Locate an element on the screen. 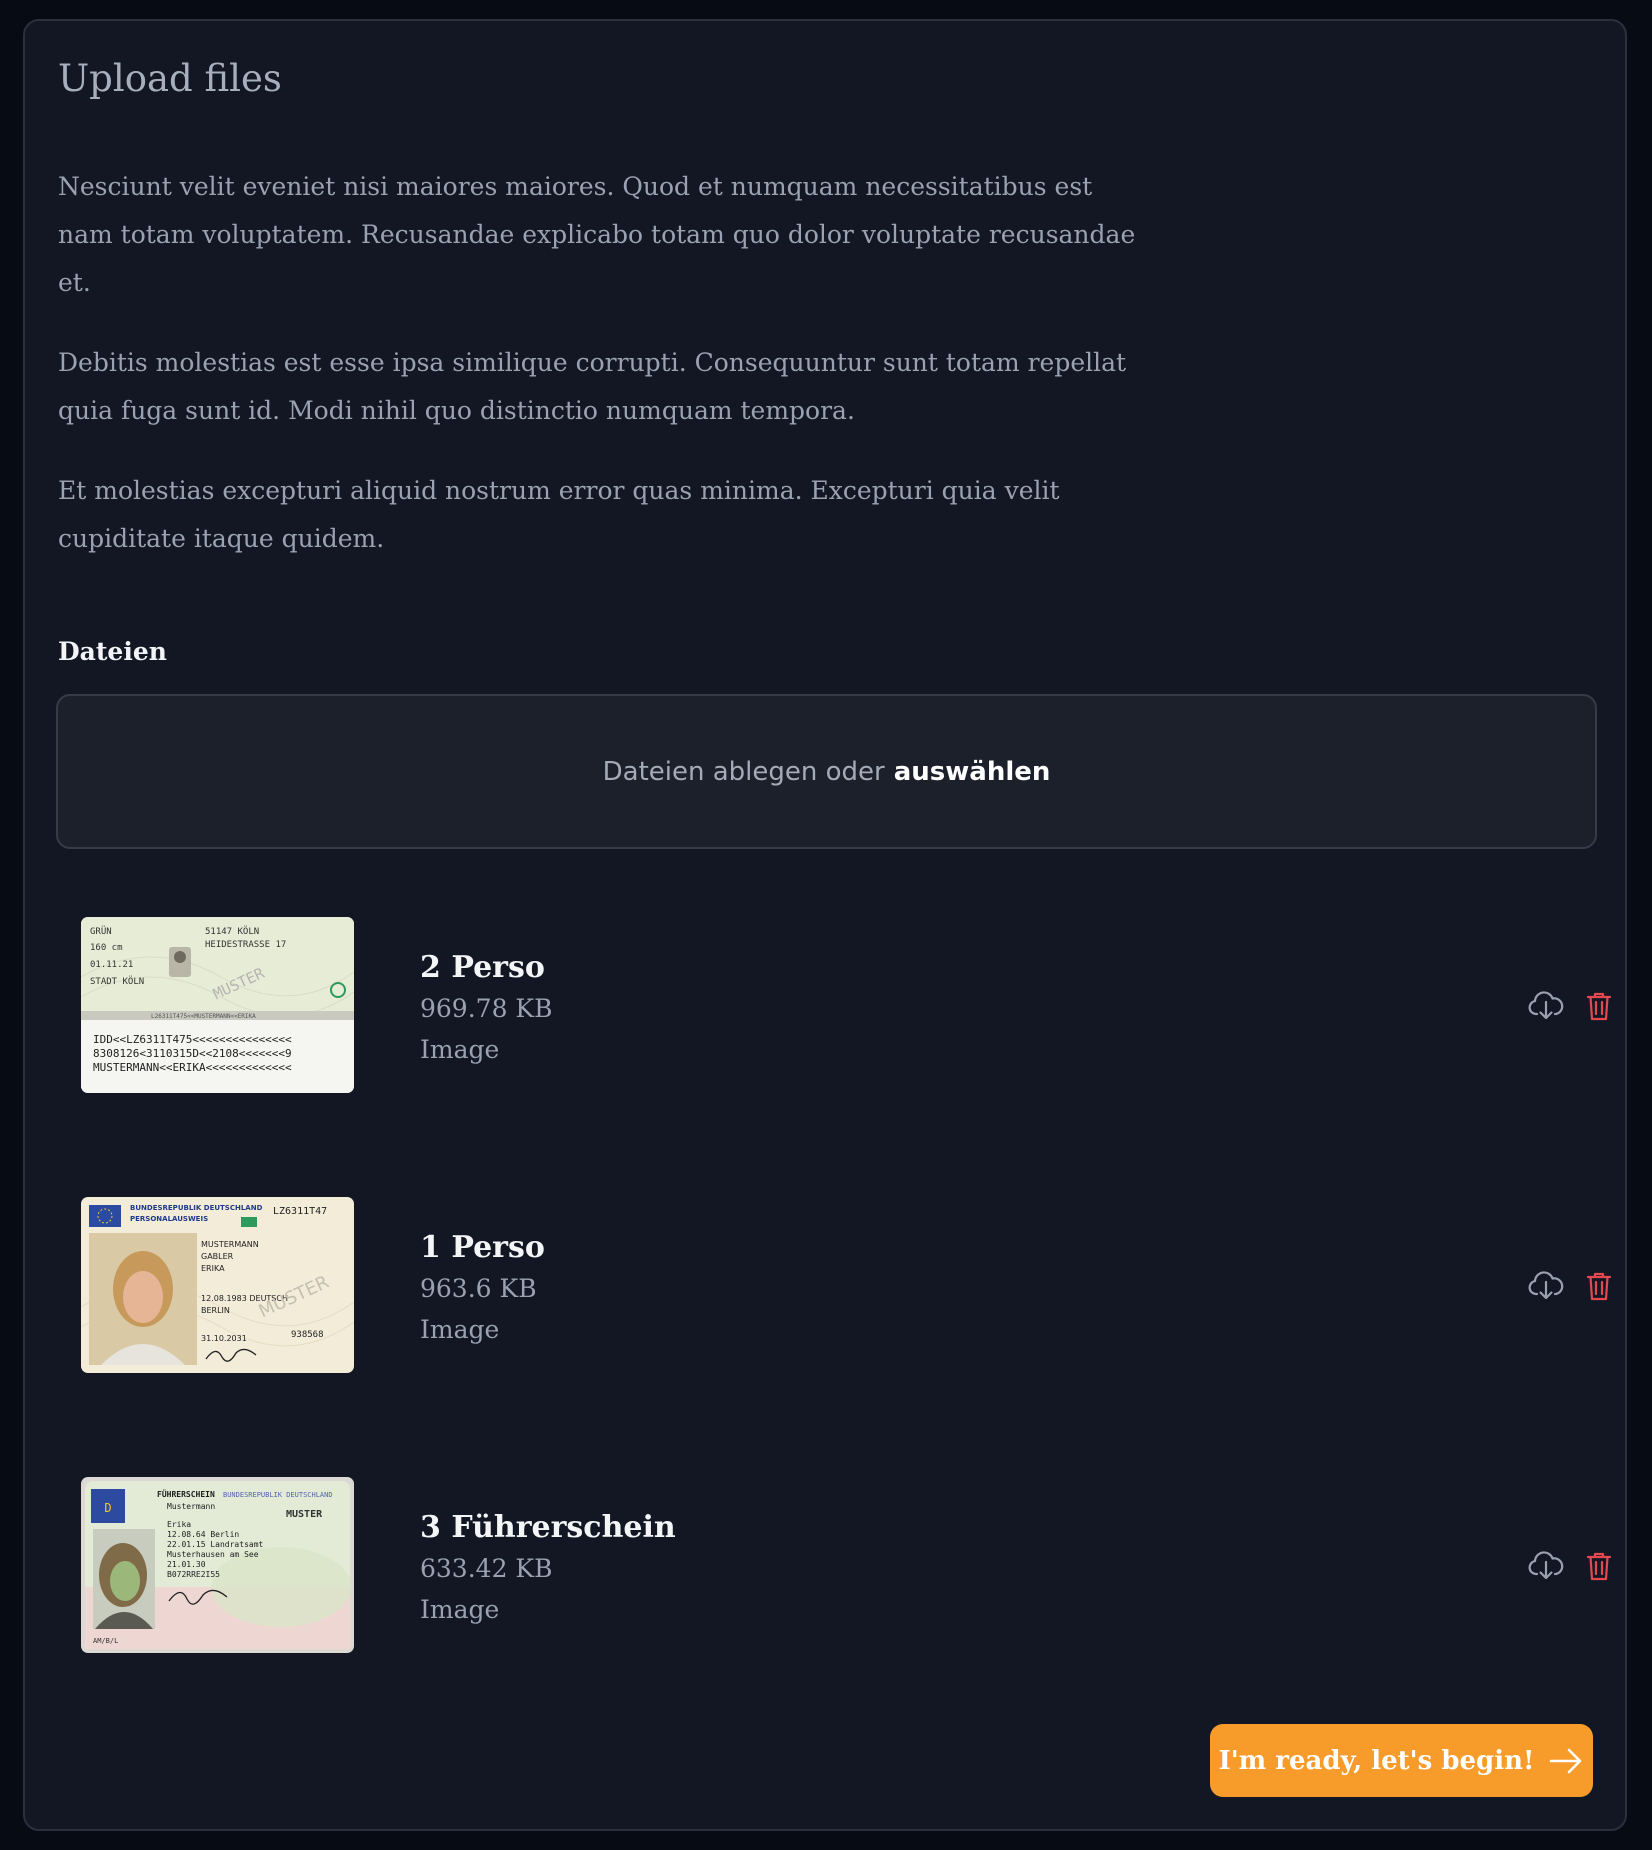 This screenshot has width=1652, height=1850. file-name: 3 Führerschein is located at coordinates (548, 1527).